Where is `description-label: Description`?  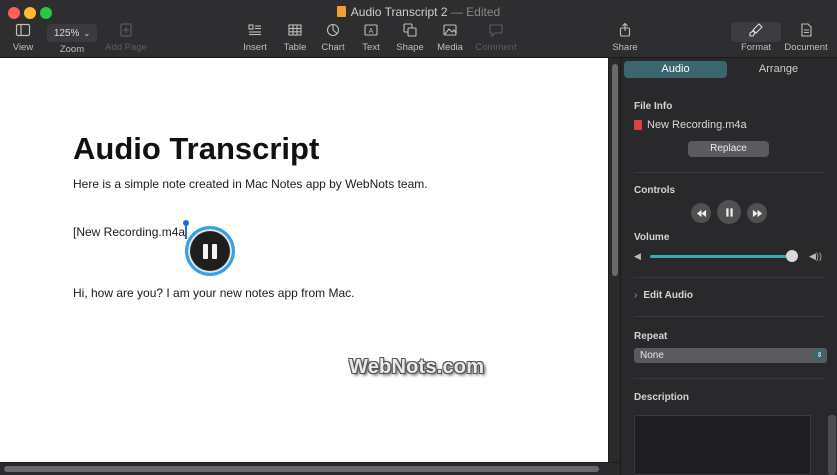
description-label: Description is located at coordinates (662, 397).